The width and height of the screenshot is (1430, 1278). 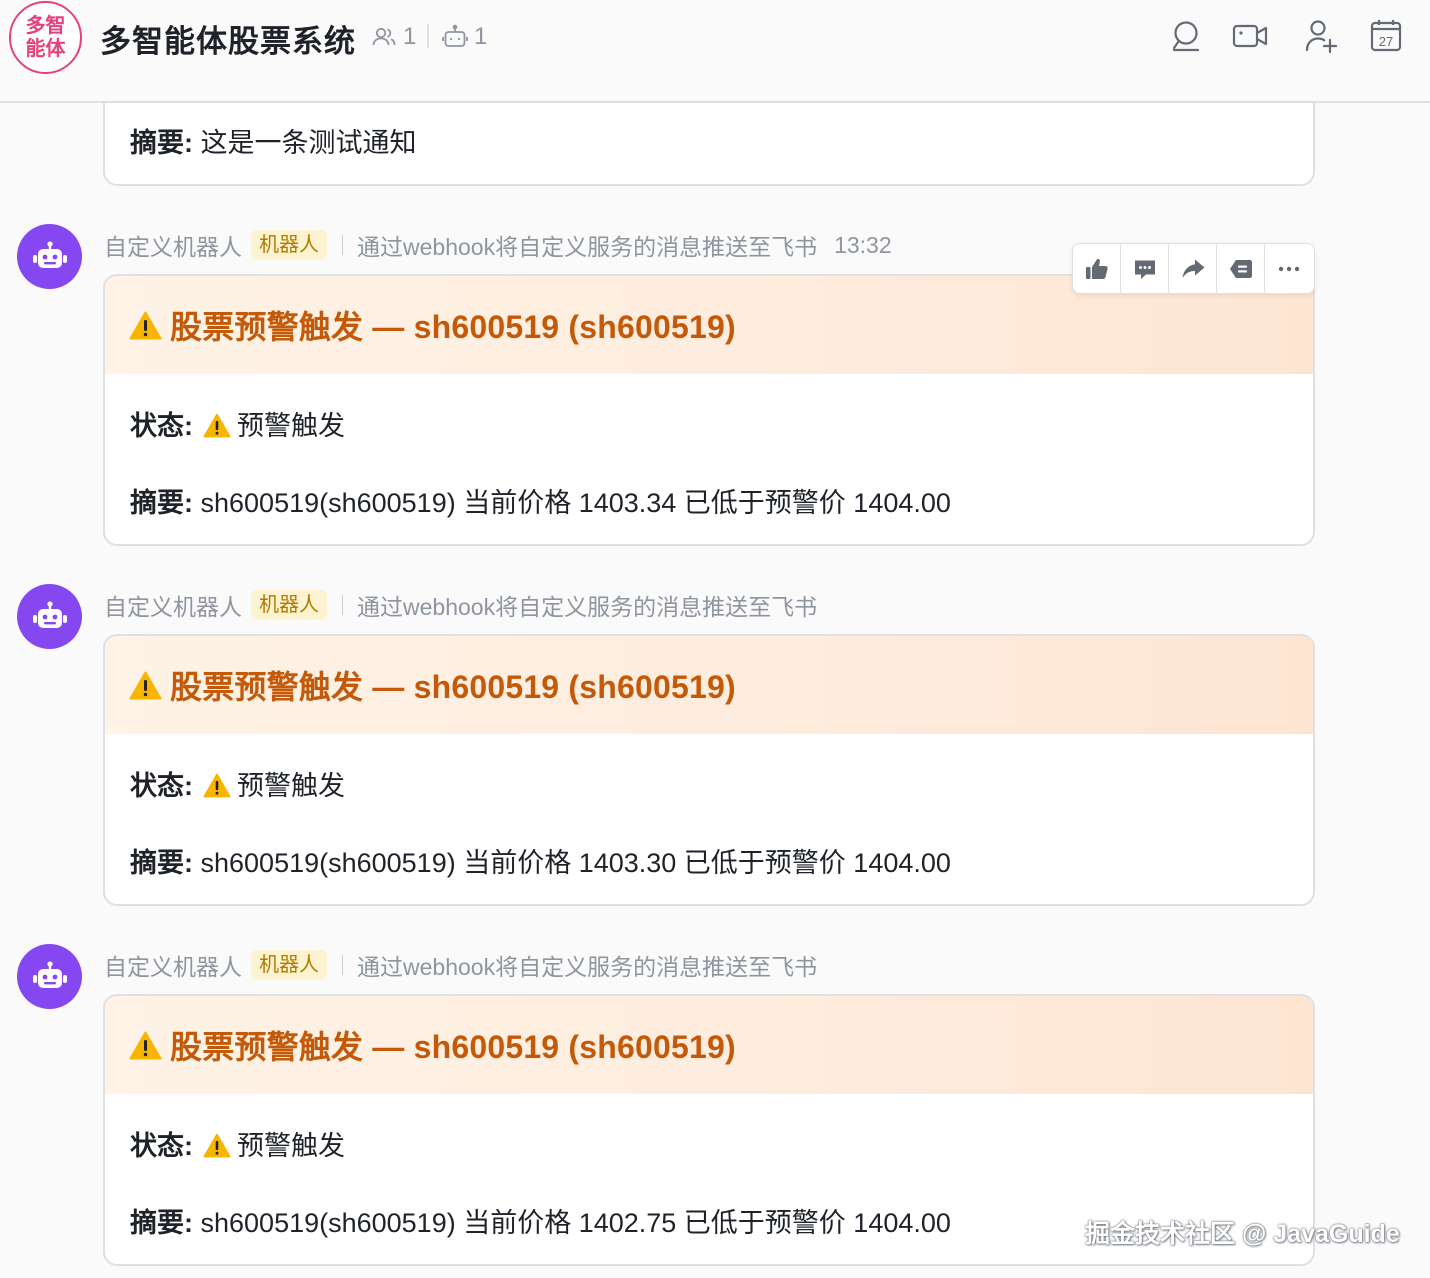 I want to click on bot-count: 1, so click(x=481, y=36).